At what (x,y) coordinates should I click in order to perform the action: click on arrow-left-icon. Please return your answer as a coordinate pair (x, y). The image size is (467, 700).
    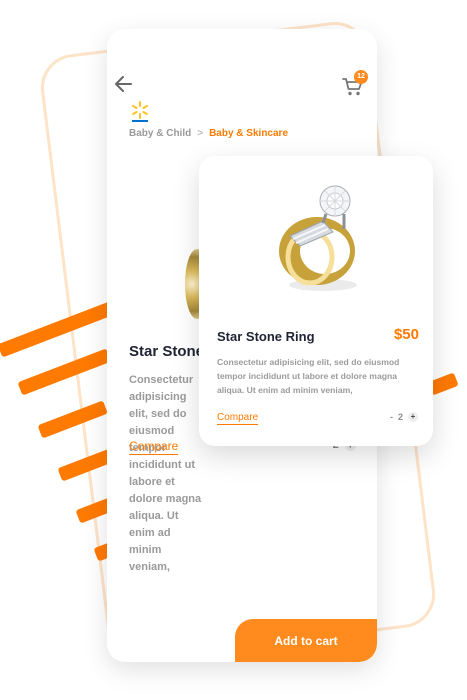
    Looking at the image, I should click on (124, 84).